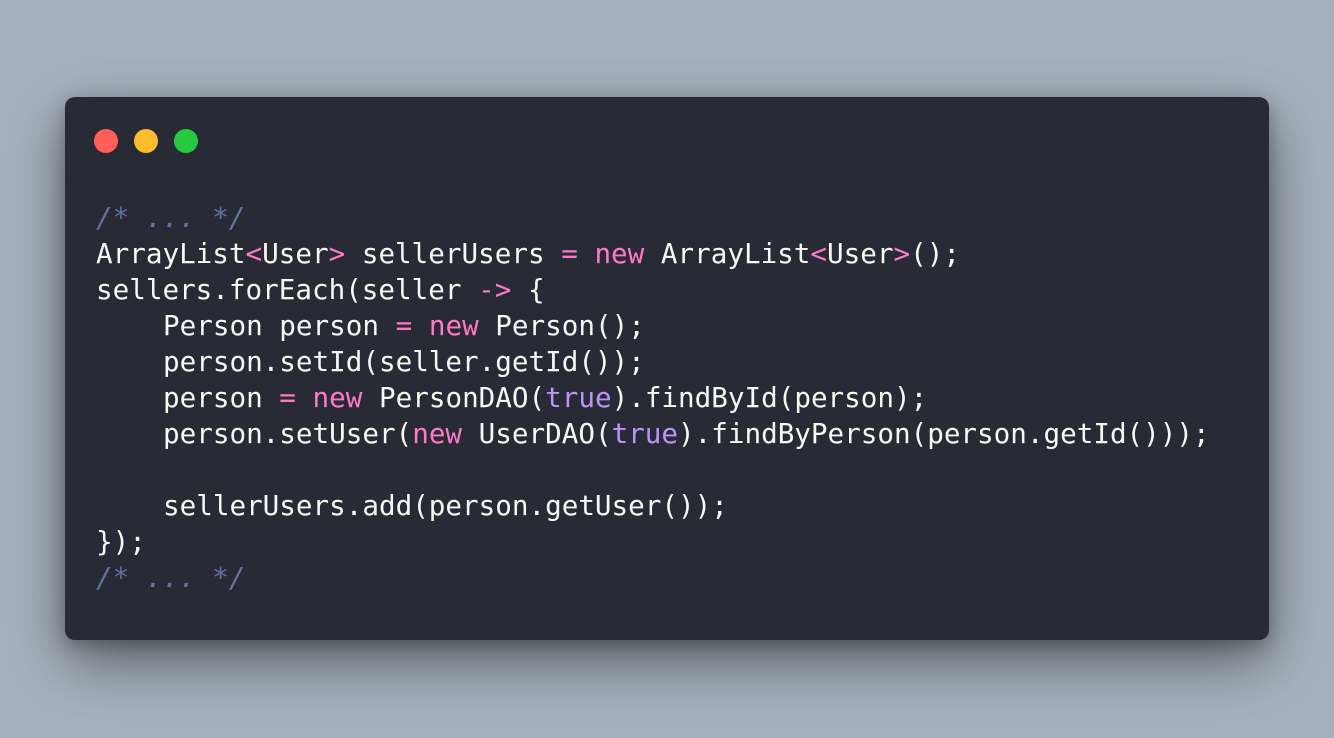  What do you see at coordinates (561, 325) in the screenshot?
I see `code-token-plain: Person();` at bounding box center [561, 325].